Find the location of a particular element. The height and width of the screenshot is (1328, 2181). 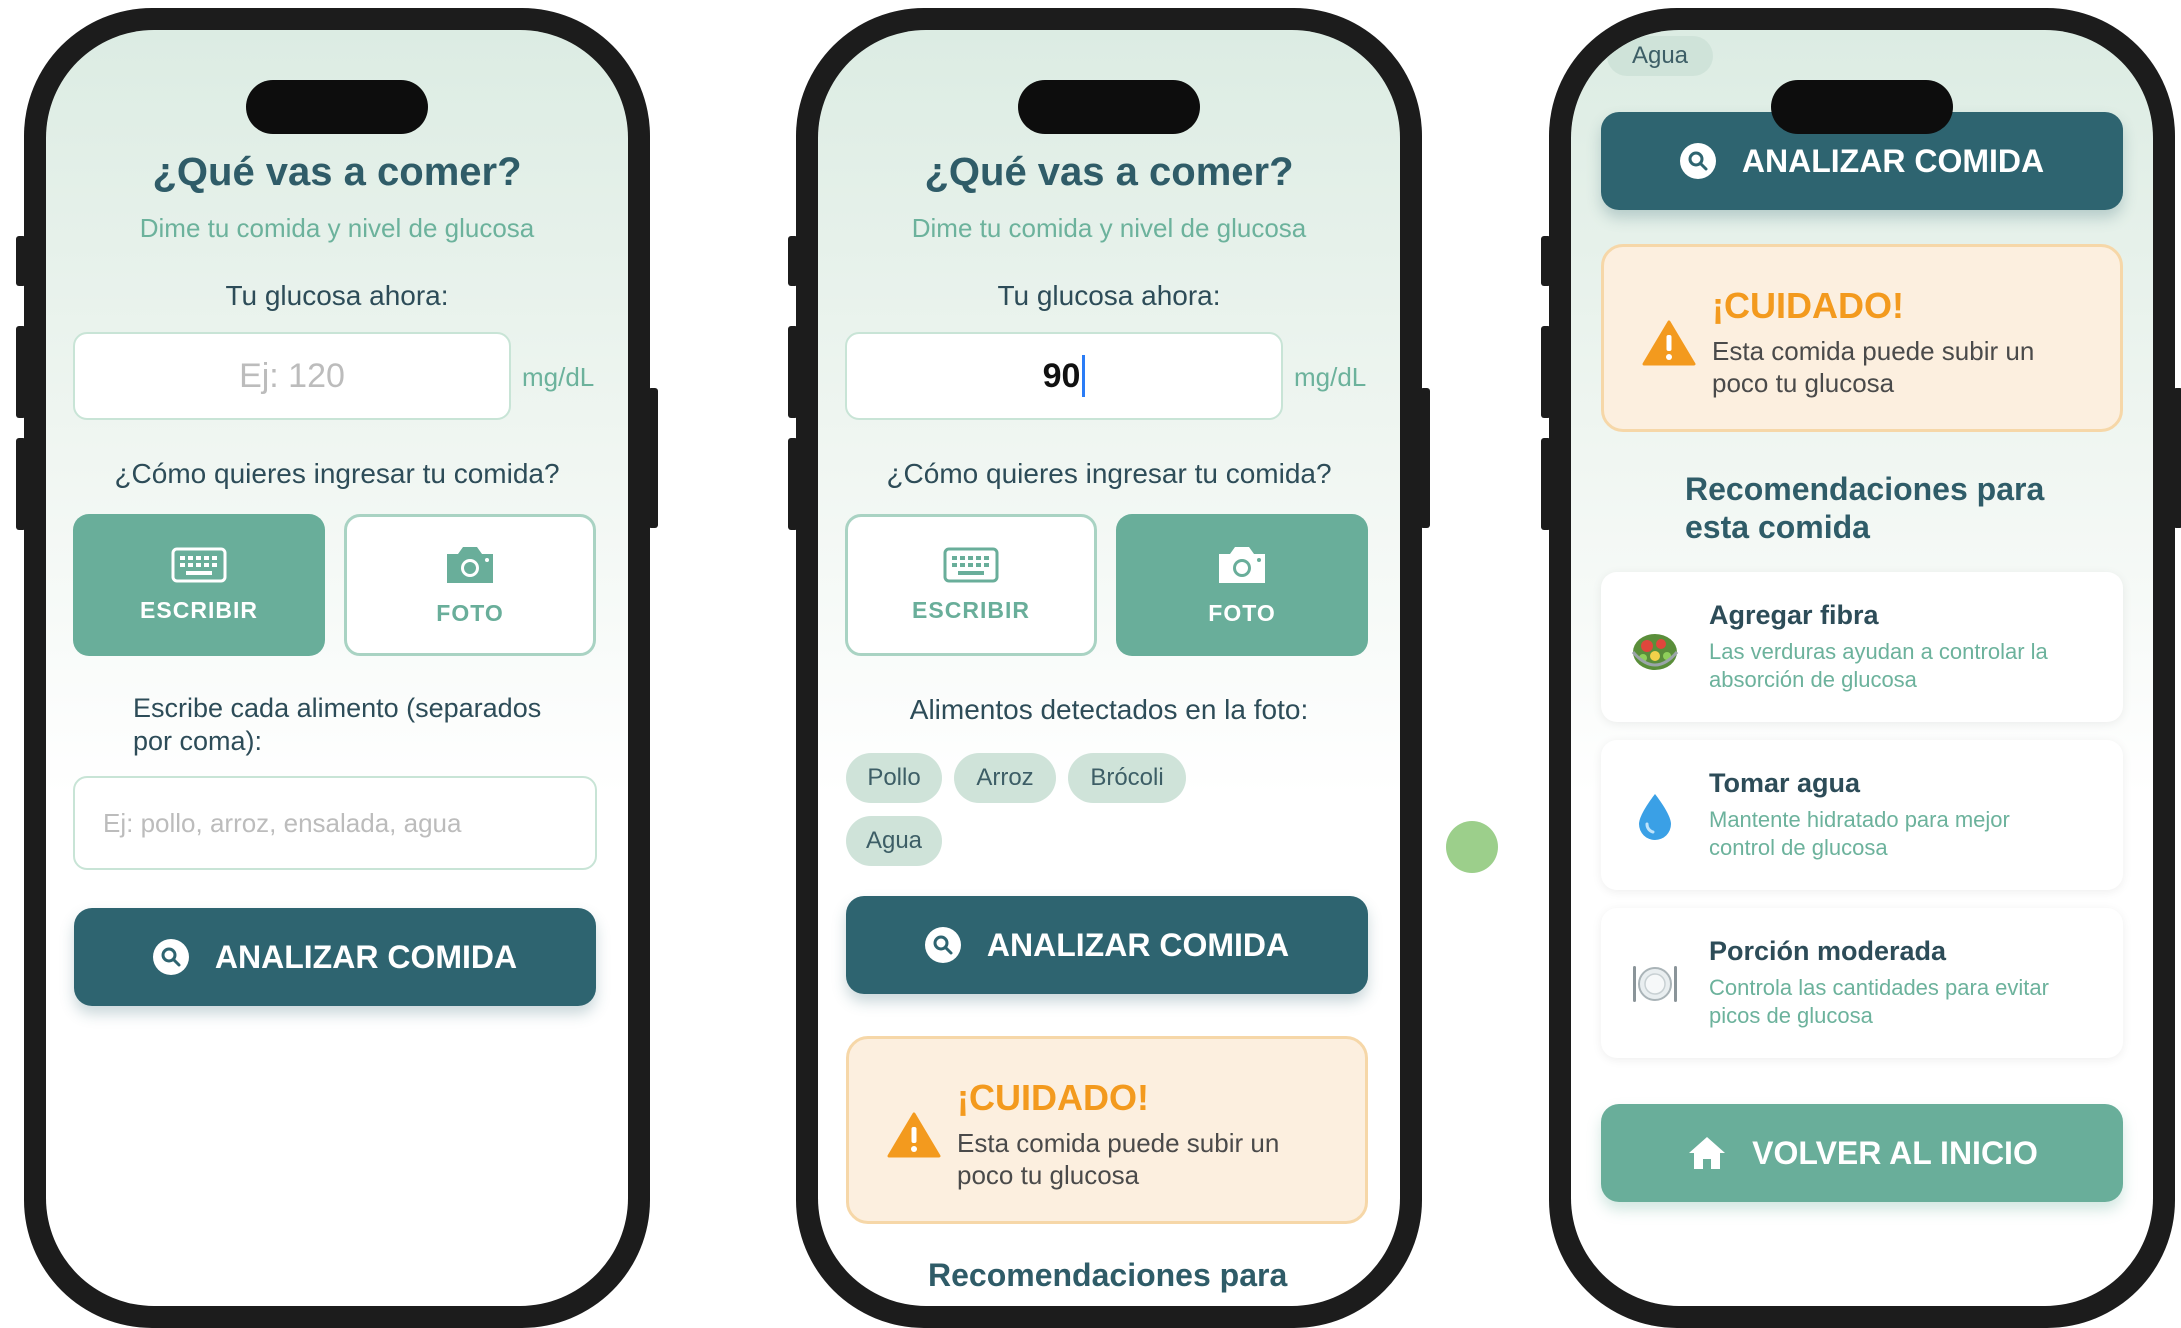

recommendations-title: Recomendaciones para esta comida is located at coordinates (1865, 508).